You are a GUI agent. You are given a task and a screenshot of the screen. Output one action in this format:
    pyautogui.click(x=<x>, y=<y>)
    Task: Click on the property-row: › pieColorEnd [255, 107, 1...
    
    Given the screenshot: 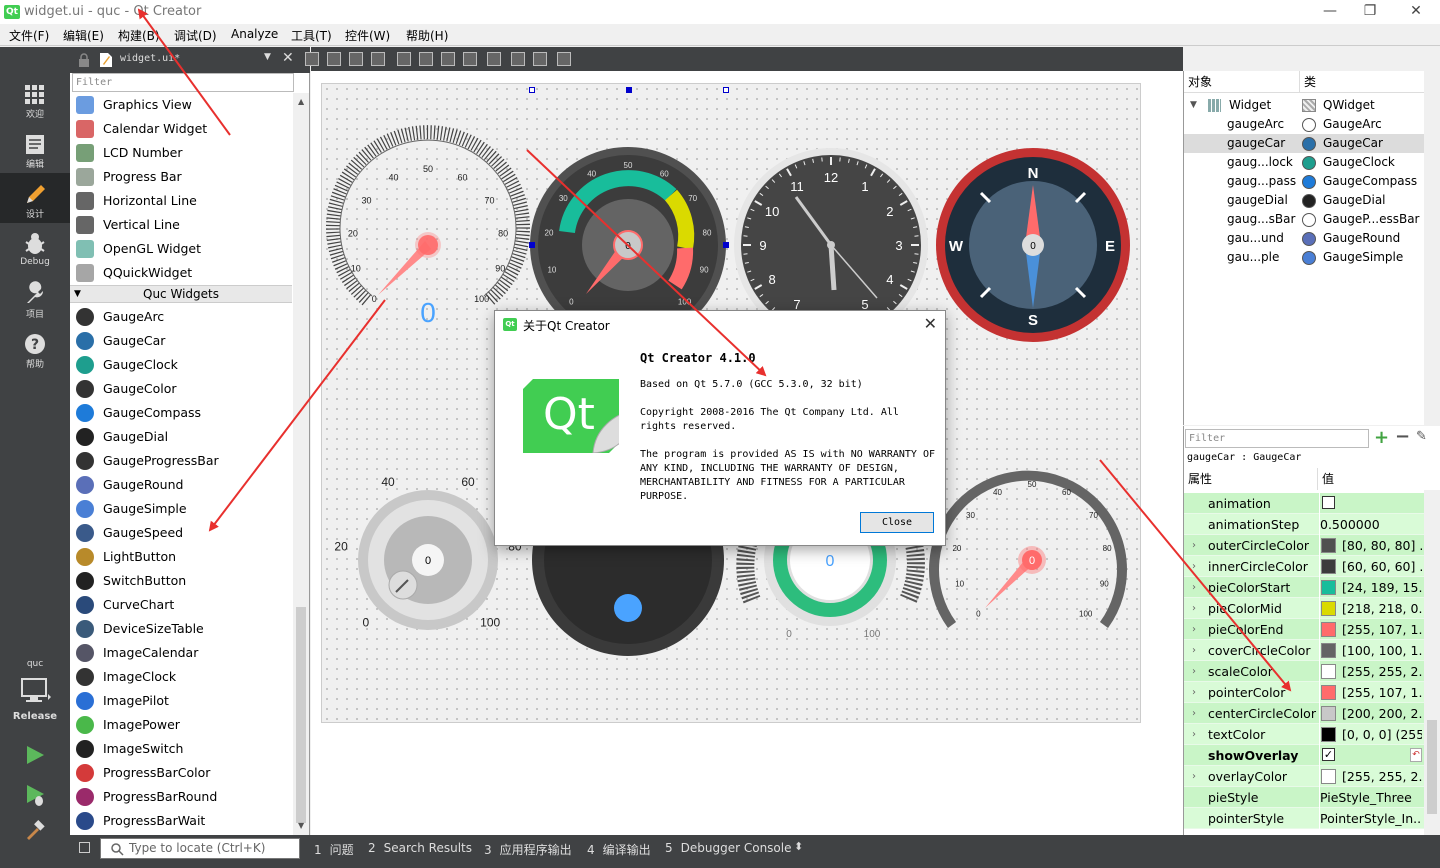 What is the action you would take?
    pyautogui.click(x=1304, y=629)
    